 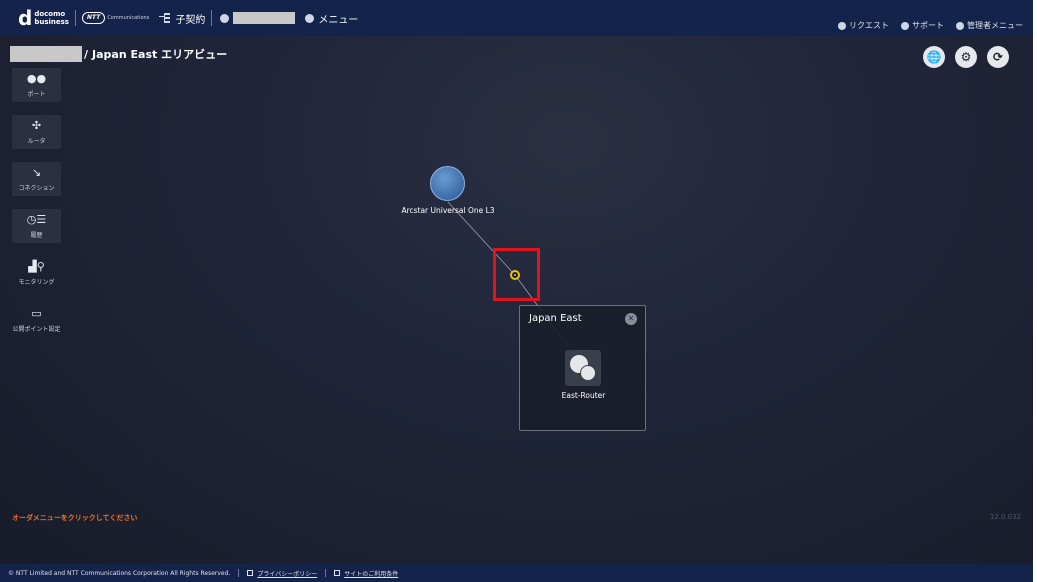 What do you see at coordinates (338, 20) in the screenshot?
I see `menu-label: メニュー` at bounding box center [338, 20].